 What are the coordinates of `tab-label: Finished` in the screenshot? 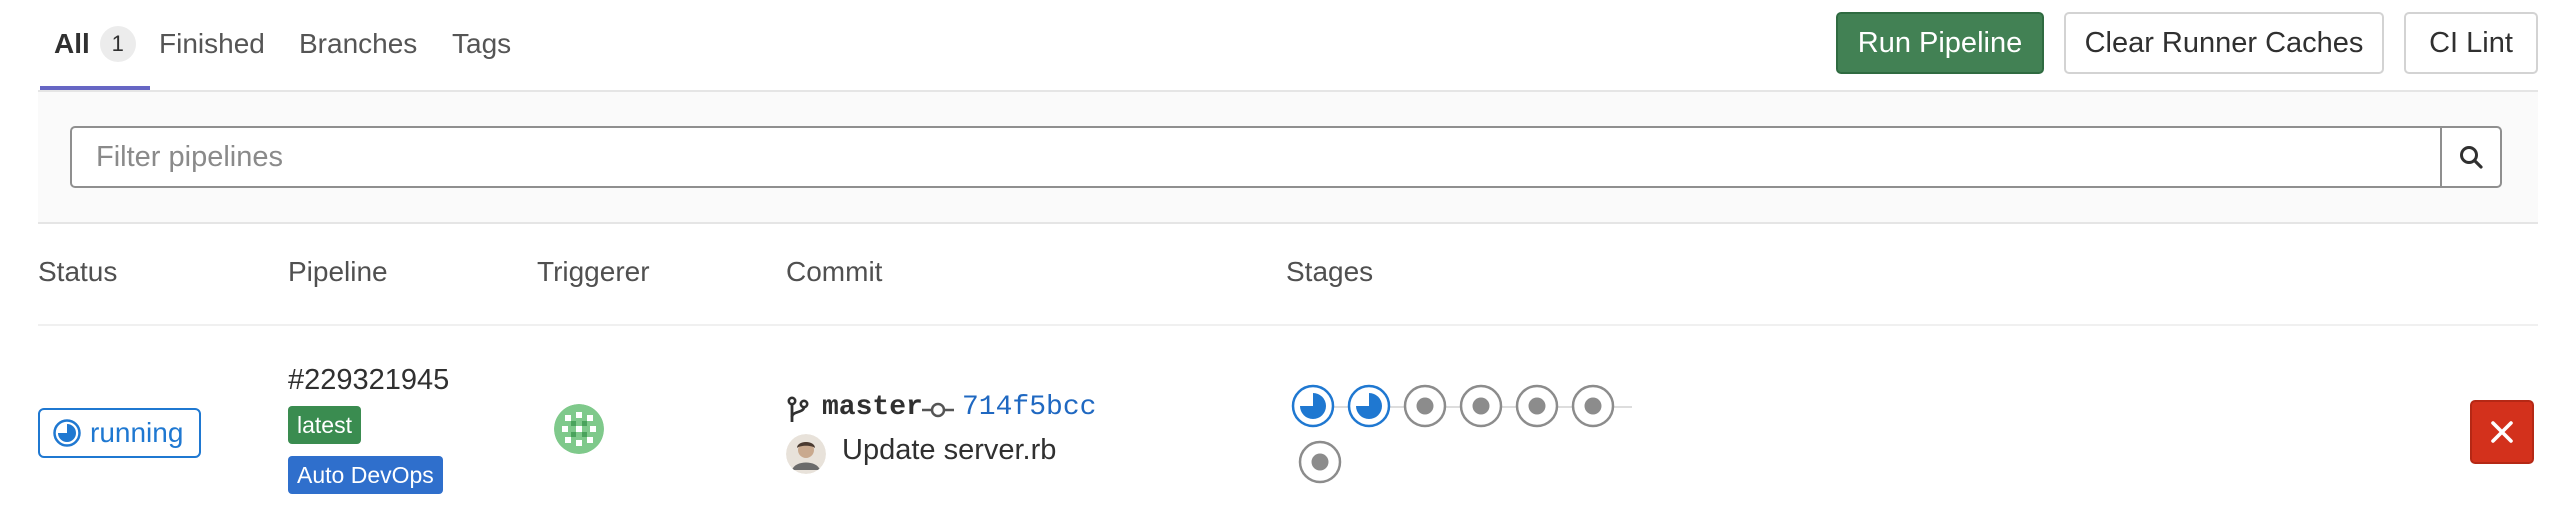 It's located at (212, 43).